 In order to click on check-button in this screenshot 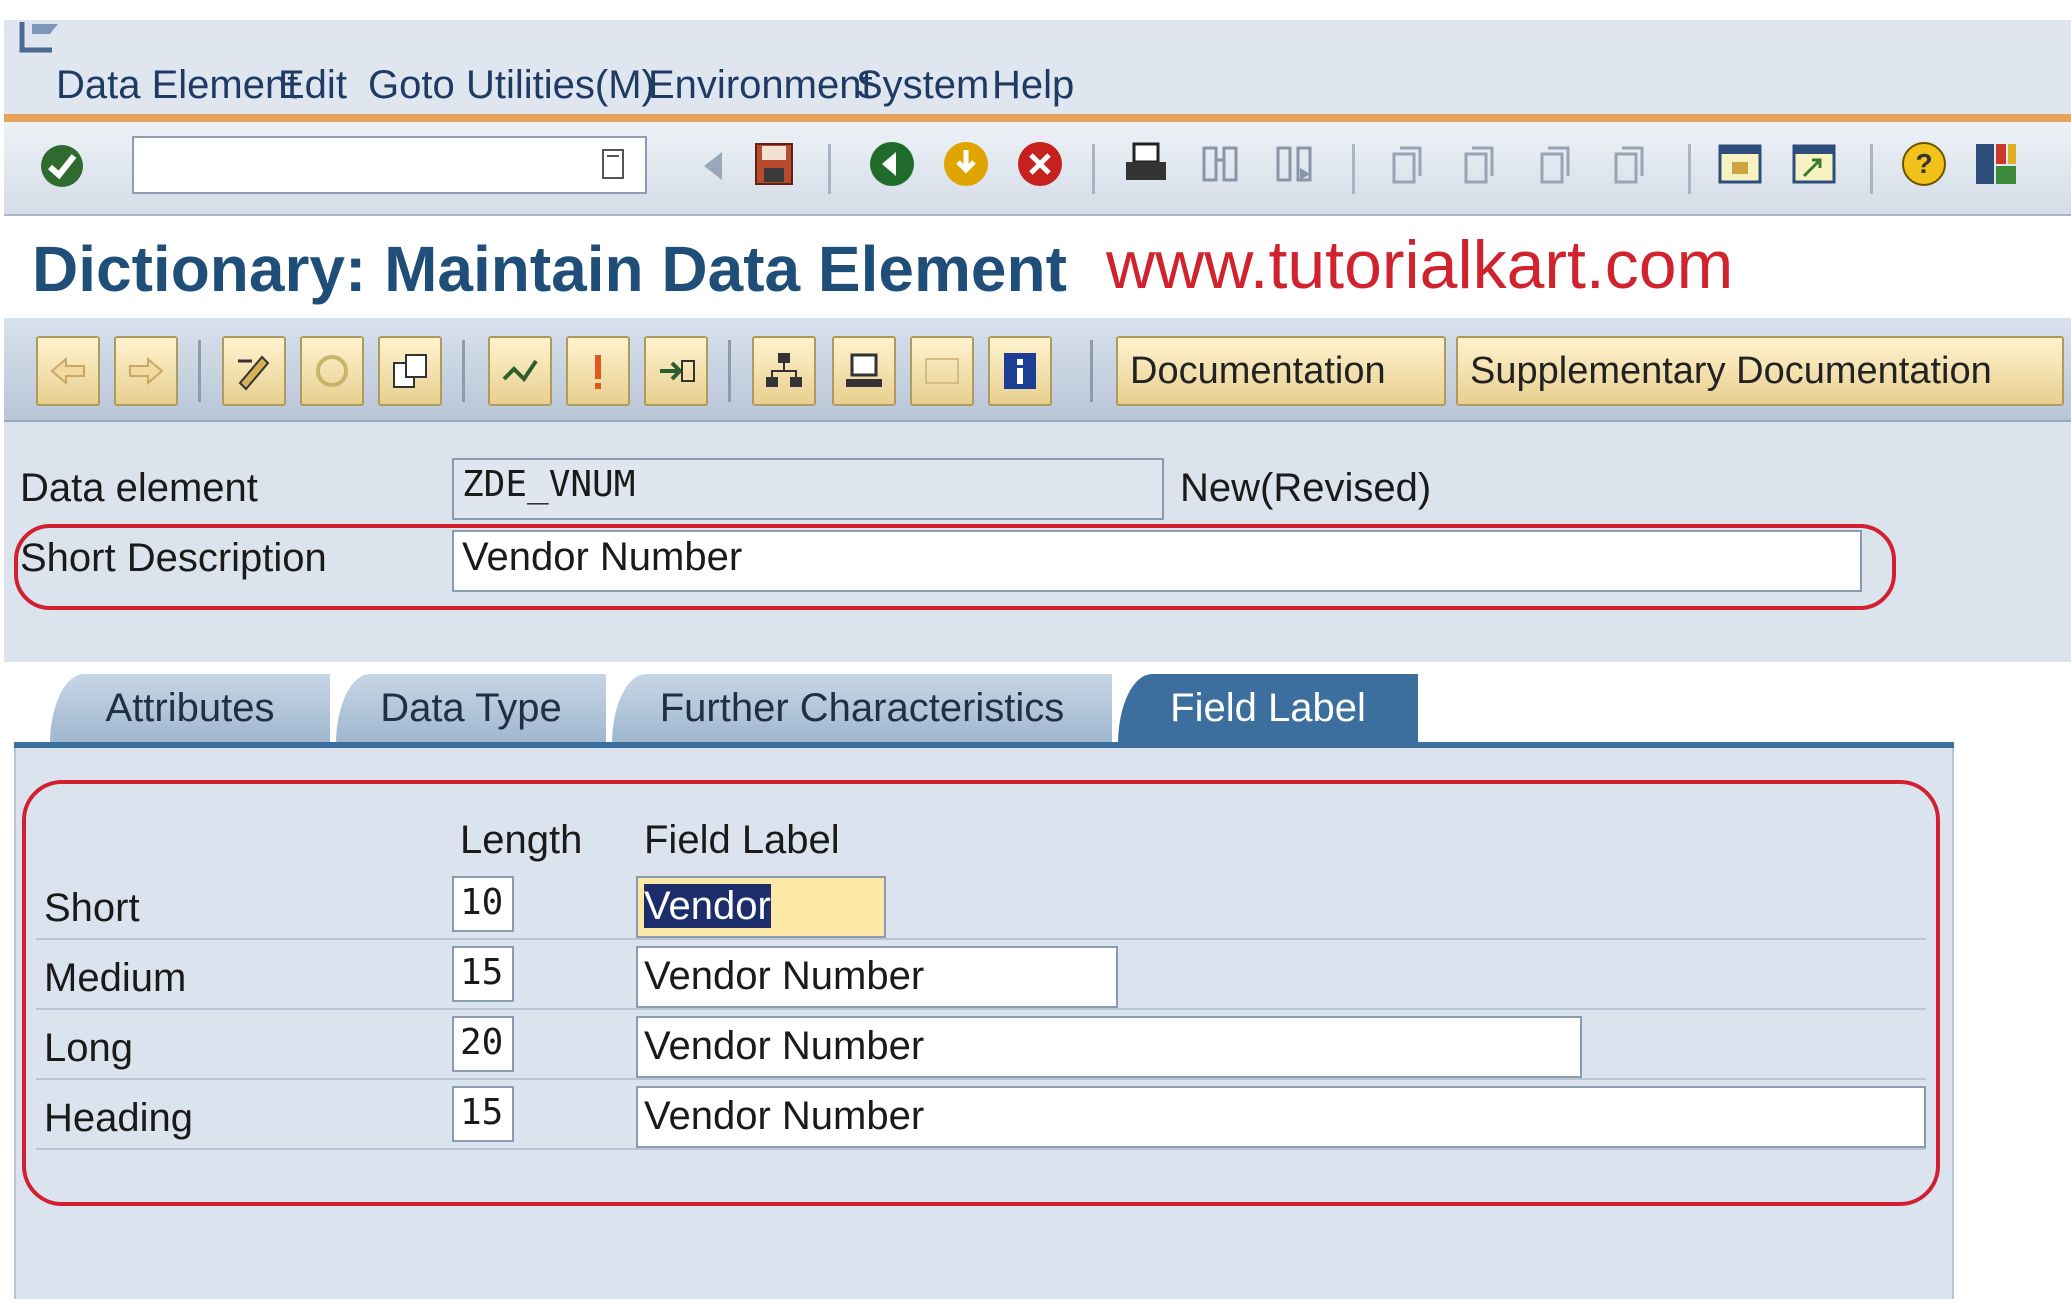, I will do `click(520, 371)`.